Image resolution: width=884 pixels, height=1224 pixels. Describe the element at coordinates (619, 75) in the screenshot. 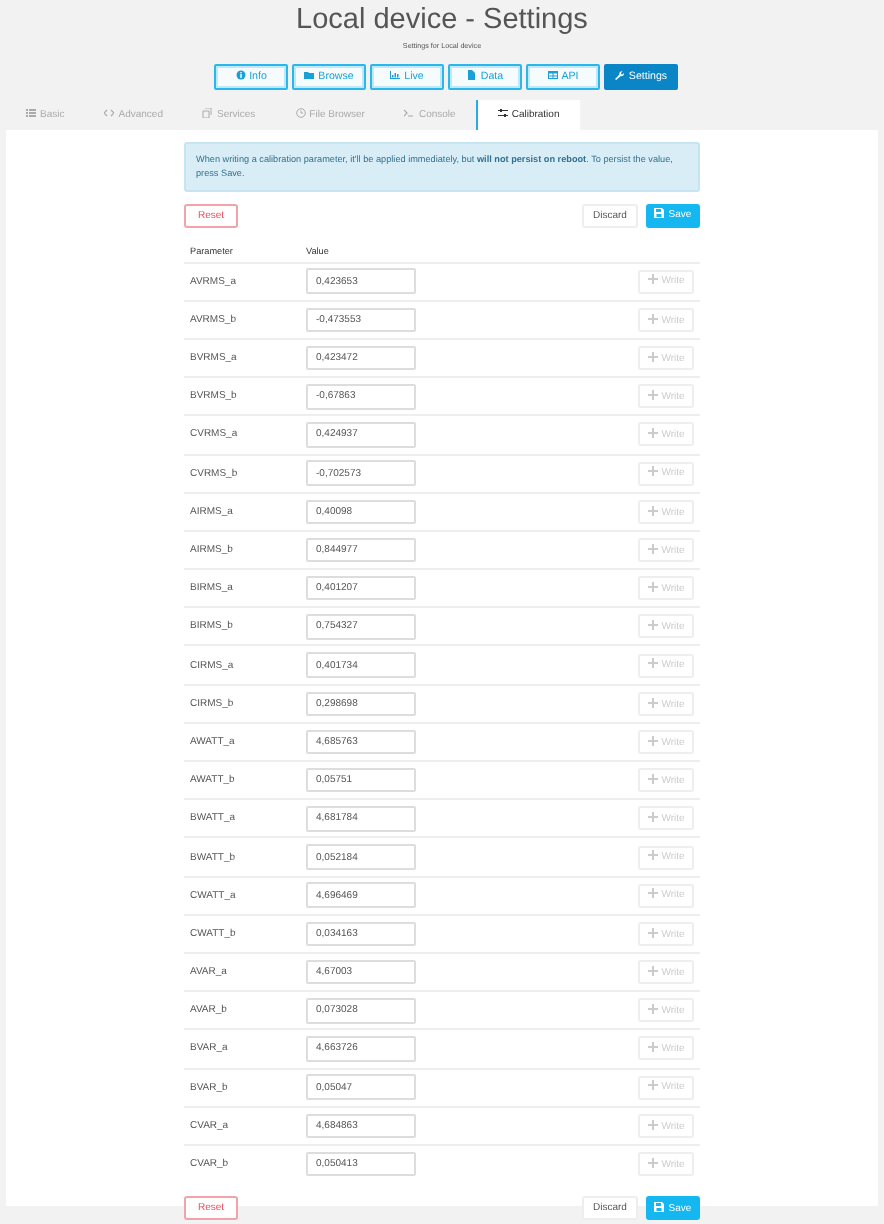

I see `wrench-icon` at that location.